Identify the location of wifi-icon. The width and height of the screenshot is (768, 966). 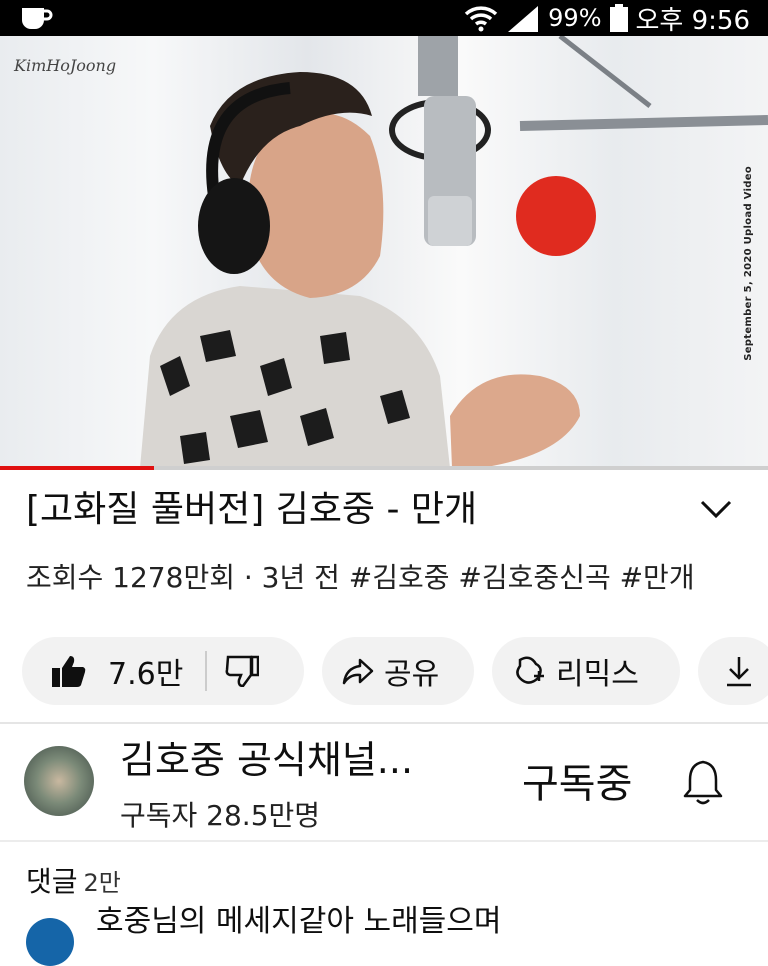
(481, 19).